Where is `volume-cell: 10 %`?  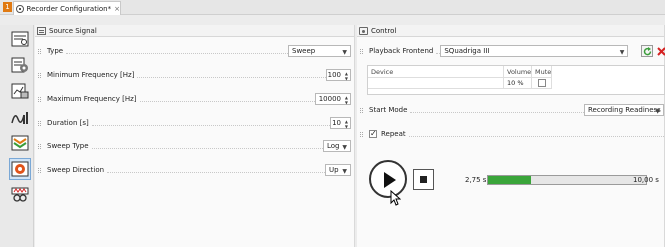
volume-cell: 10 % is located at coordinates (518, 83).